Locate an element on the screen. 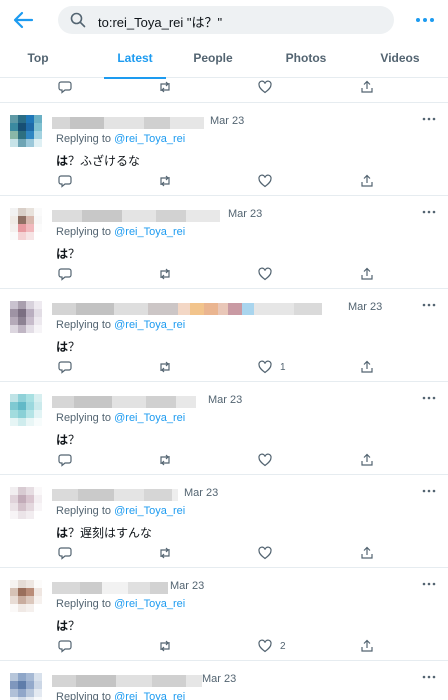 Image resolution: width=448 pixels, height=700 pixels. like-count: 1 is located at coordinates (283, 367).